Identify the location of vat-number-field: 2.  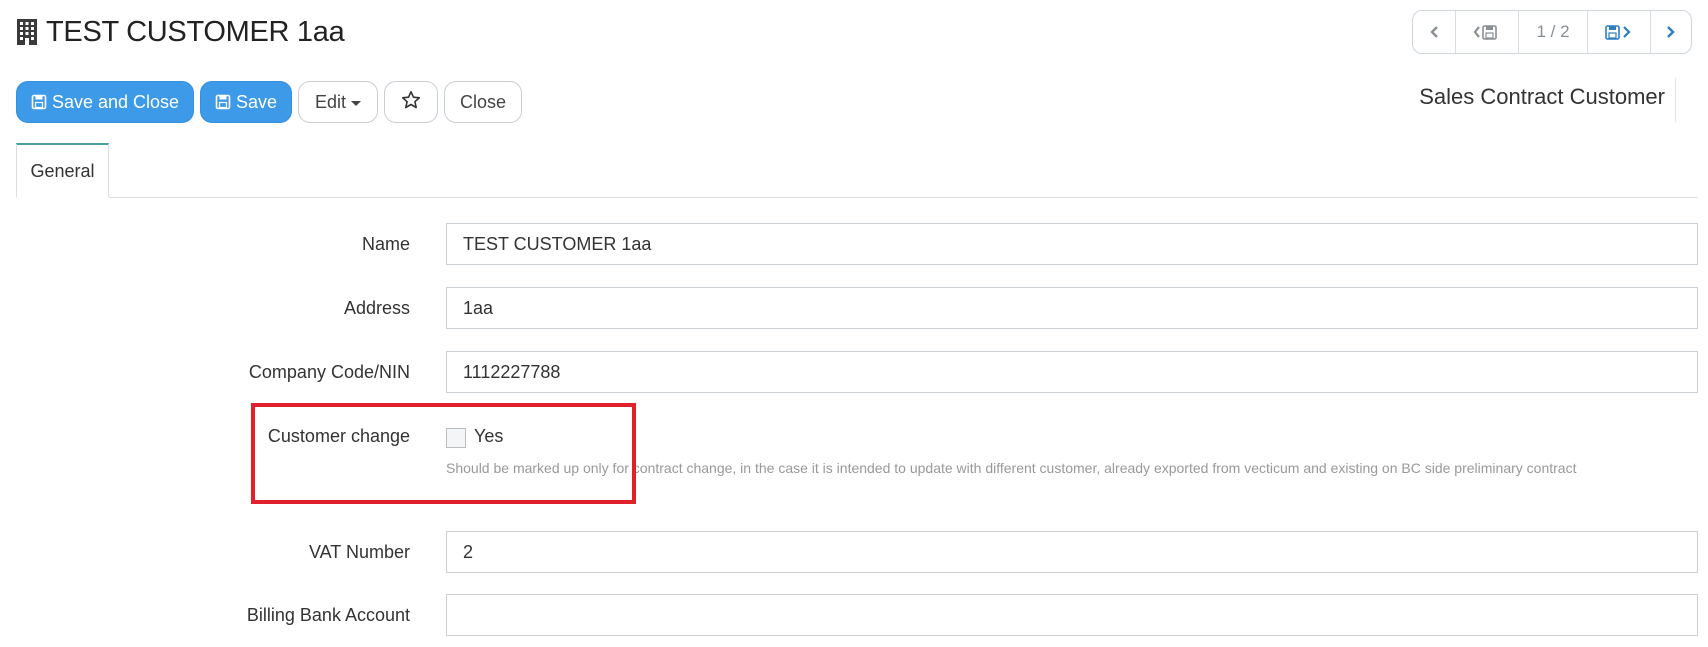
(1072, 552).